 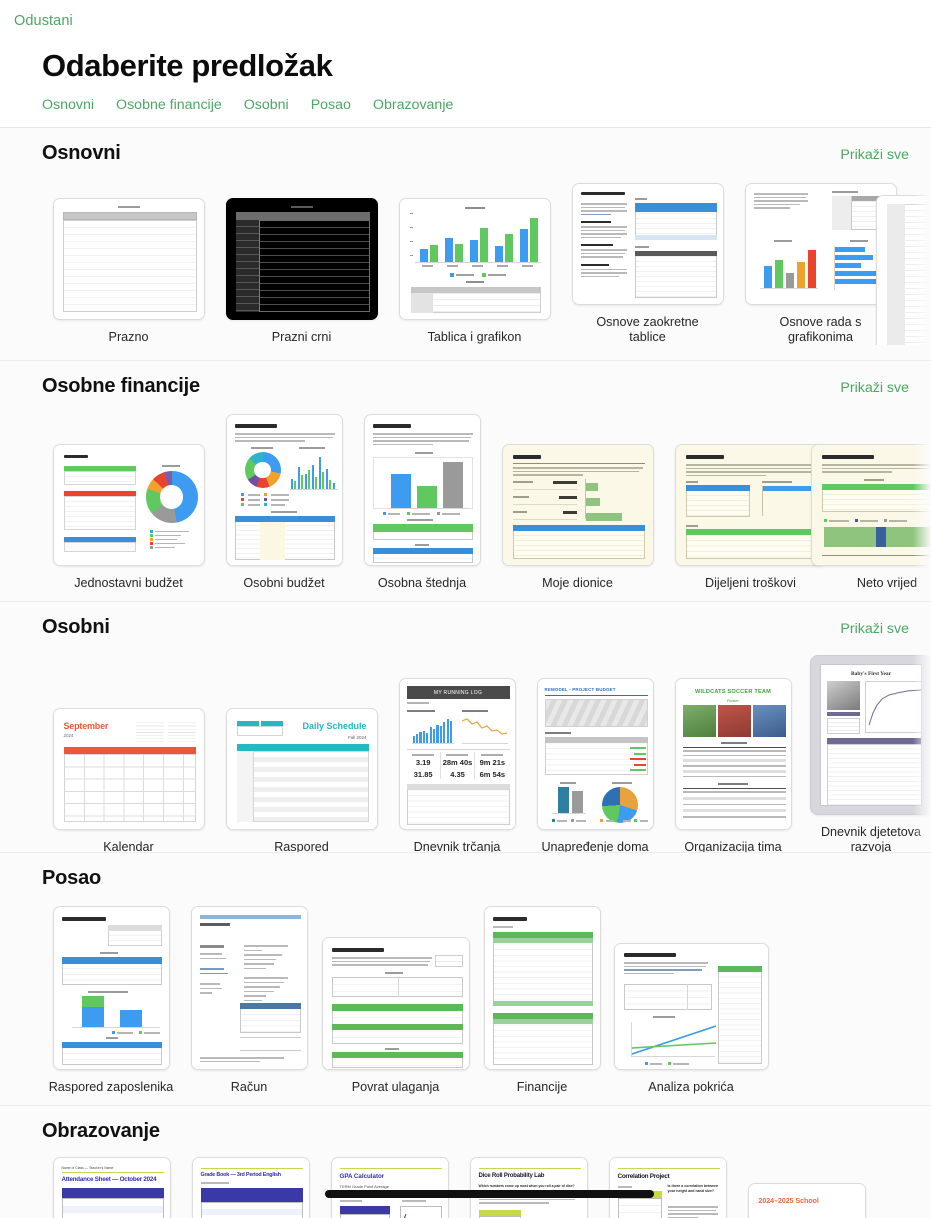 I want to click on section-header-osobni: Osobni Prikaži sve, so click(x=465, y=620).